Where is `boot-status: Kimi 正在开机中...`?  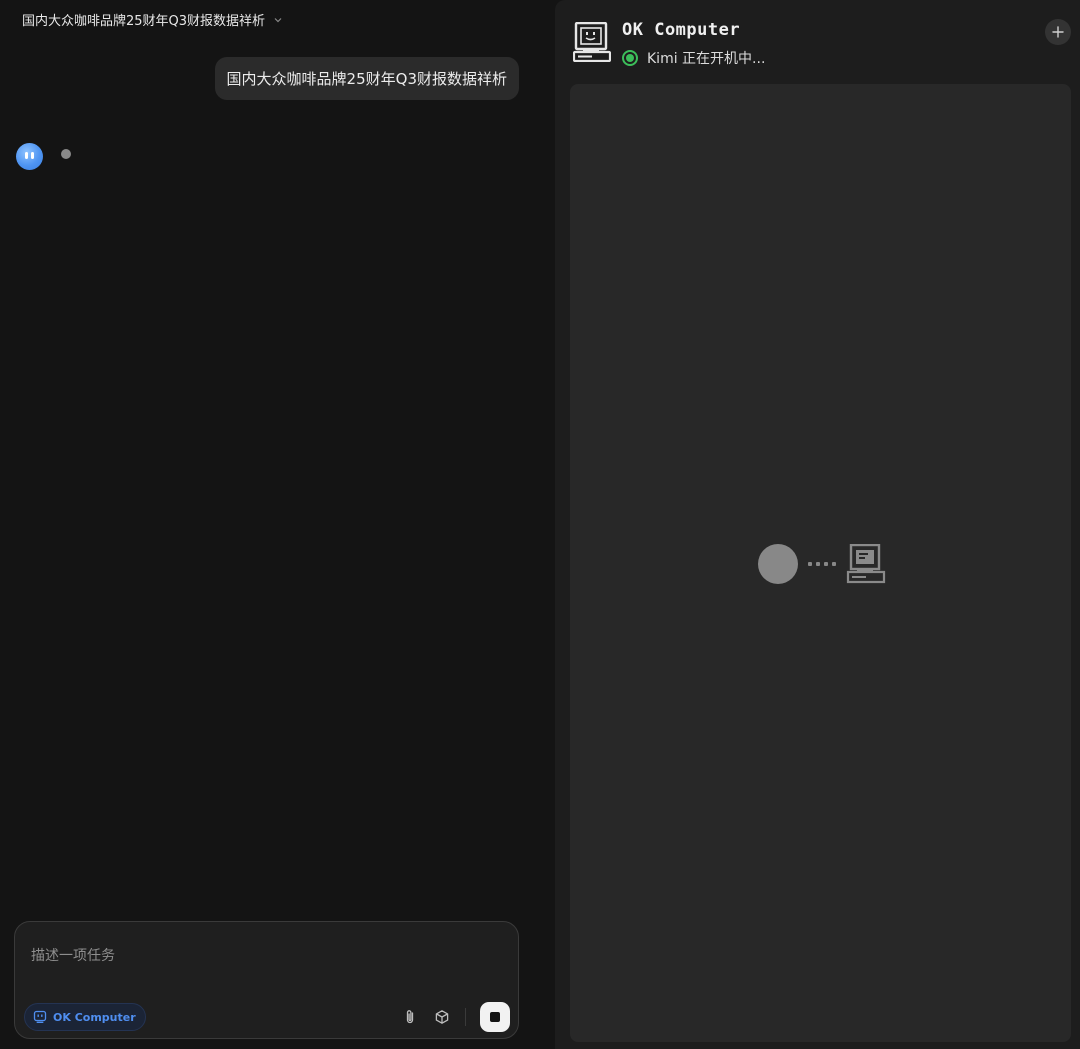
boot-status: Kimi 正在开机中... is located at coordinates (693, 58).